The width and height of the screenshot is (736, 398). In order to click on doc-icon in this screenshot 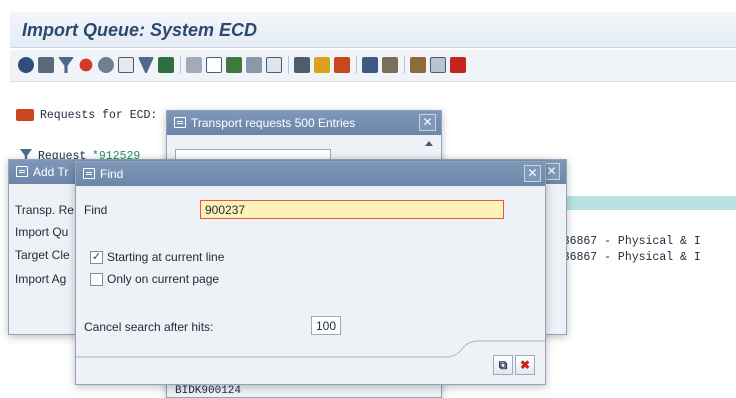, I will do `click(214, 65)`.